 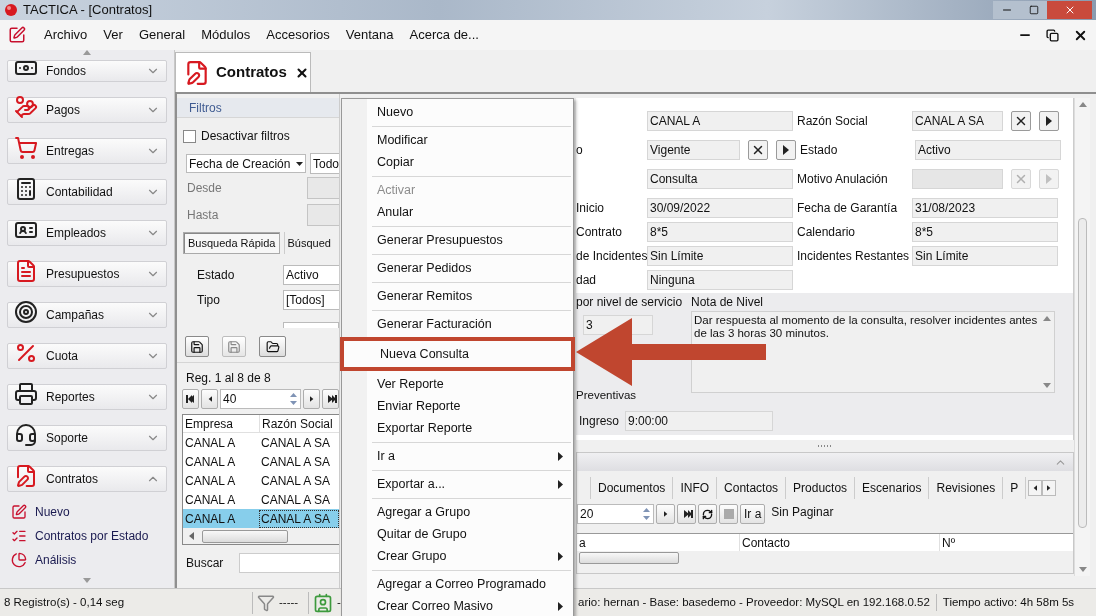 I want to click on menu-item: Ver, so click(x=113, y=35).